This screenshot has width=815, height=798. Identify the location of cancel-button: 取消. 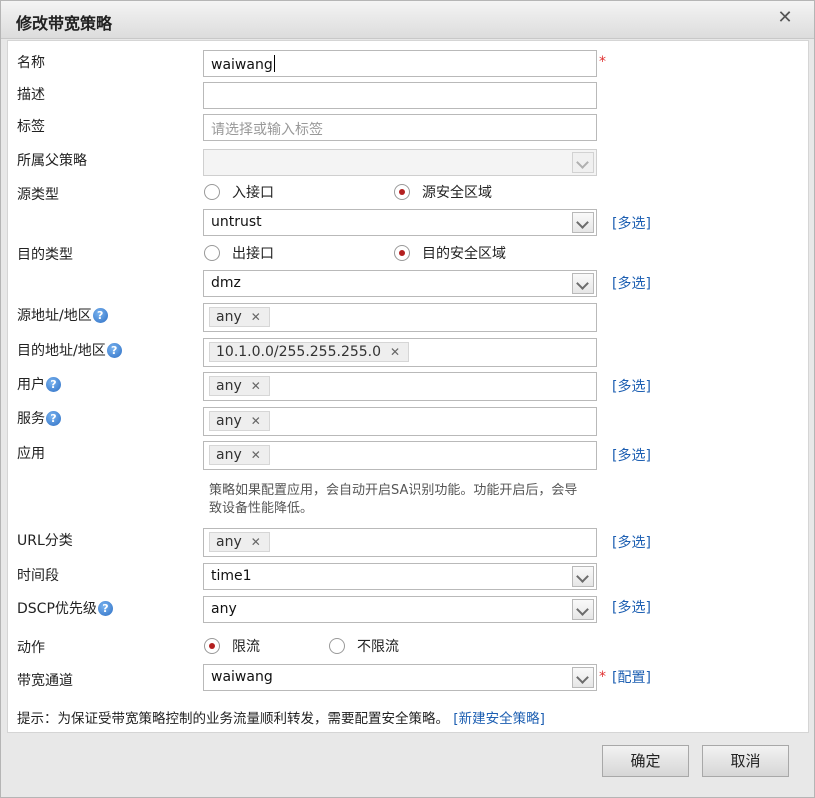
(745, 761).